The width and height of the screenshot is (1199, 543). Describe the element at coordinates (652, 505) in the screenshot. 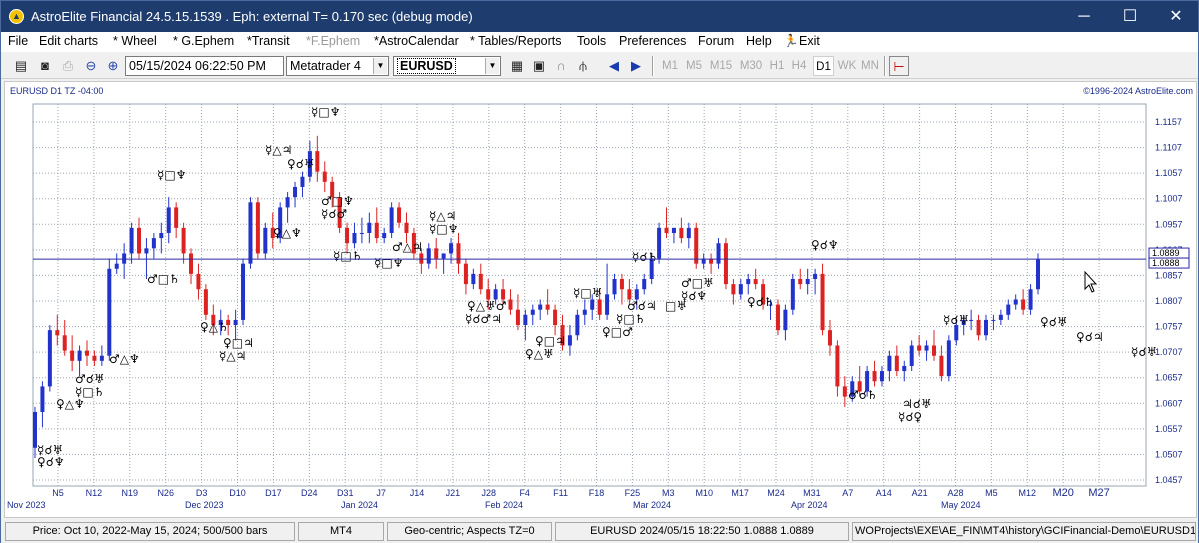

I see `month-label: Mar 2024` at that location.